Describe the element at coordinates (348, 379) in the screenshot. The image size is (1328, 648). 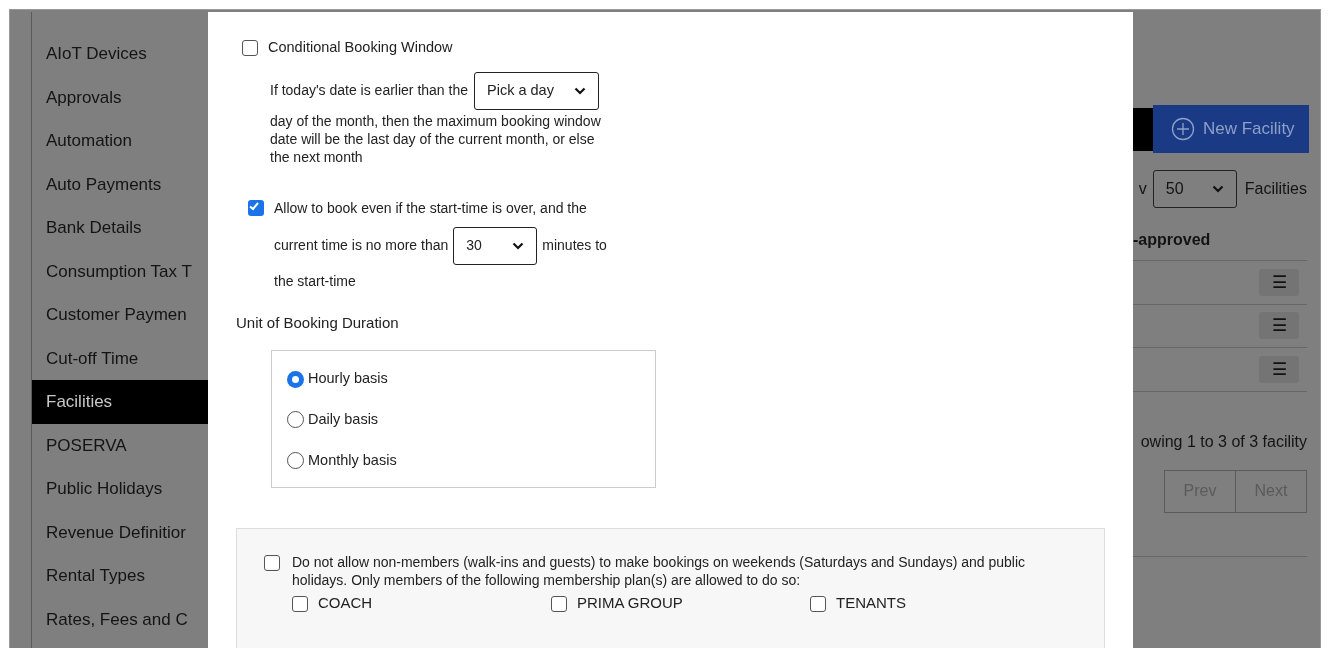
I see `radio-label: Hourly basis` at that location.